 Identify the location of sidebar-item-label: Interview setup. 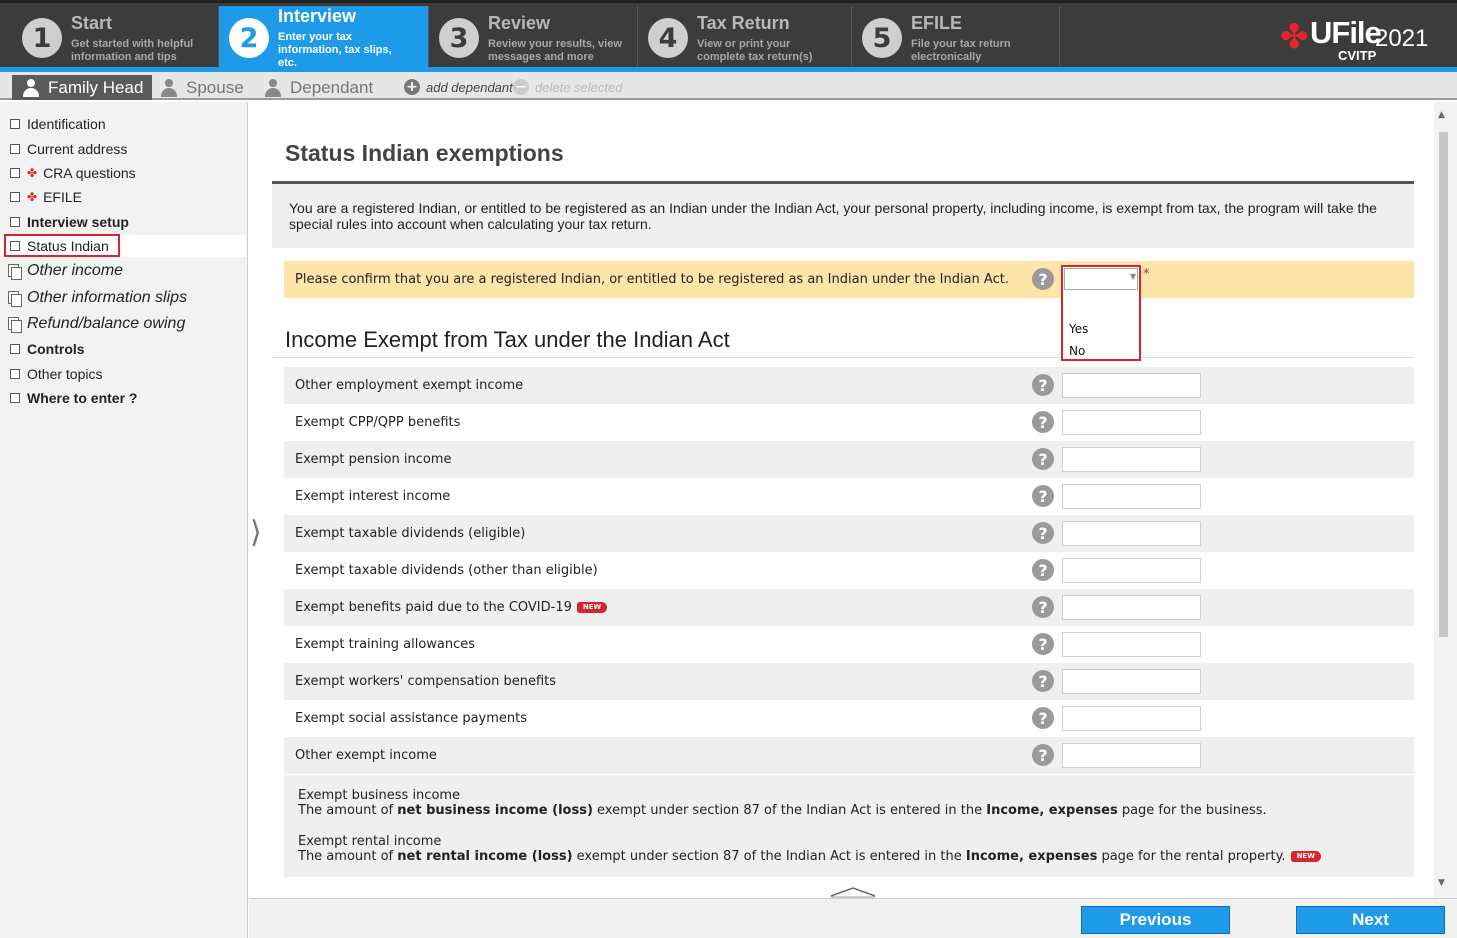
(78, 222).